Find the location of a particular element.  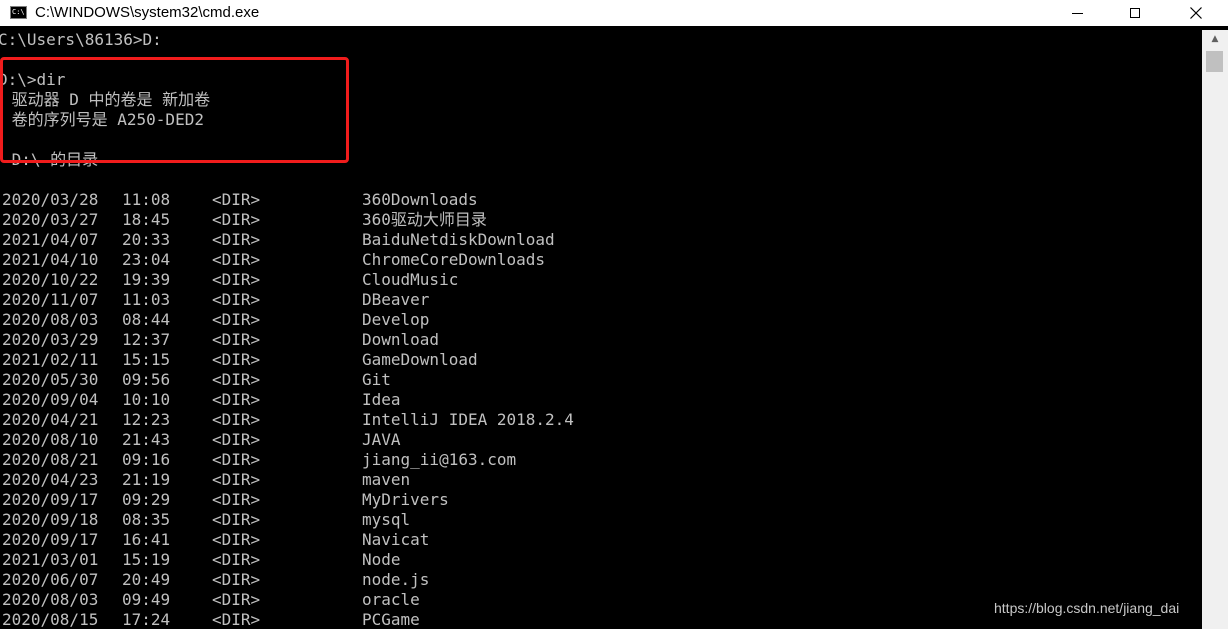

entry-date: 2020/09/04 is located at coordinates (50, 399).